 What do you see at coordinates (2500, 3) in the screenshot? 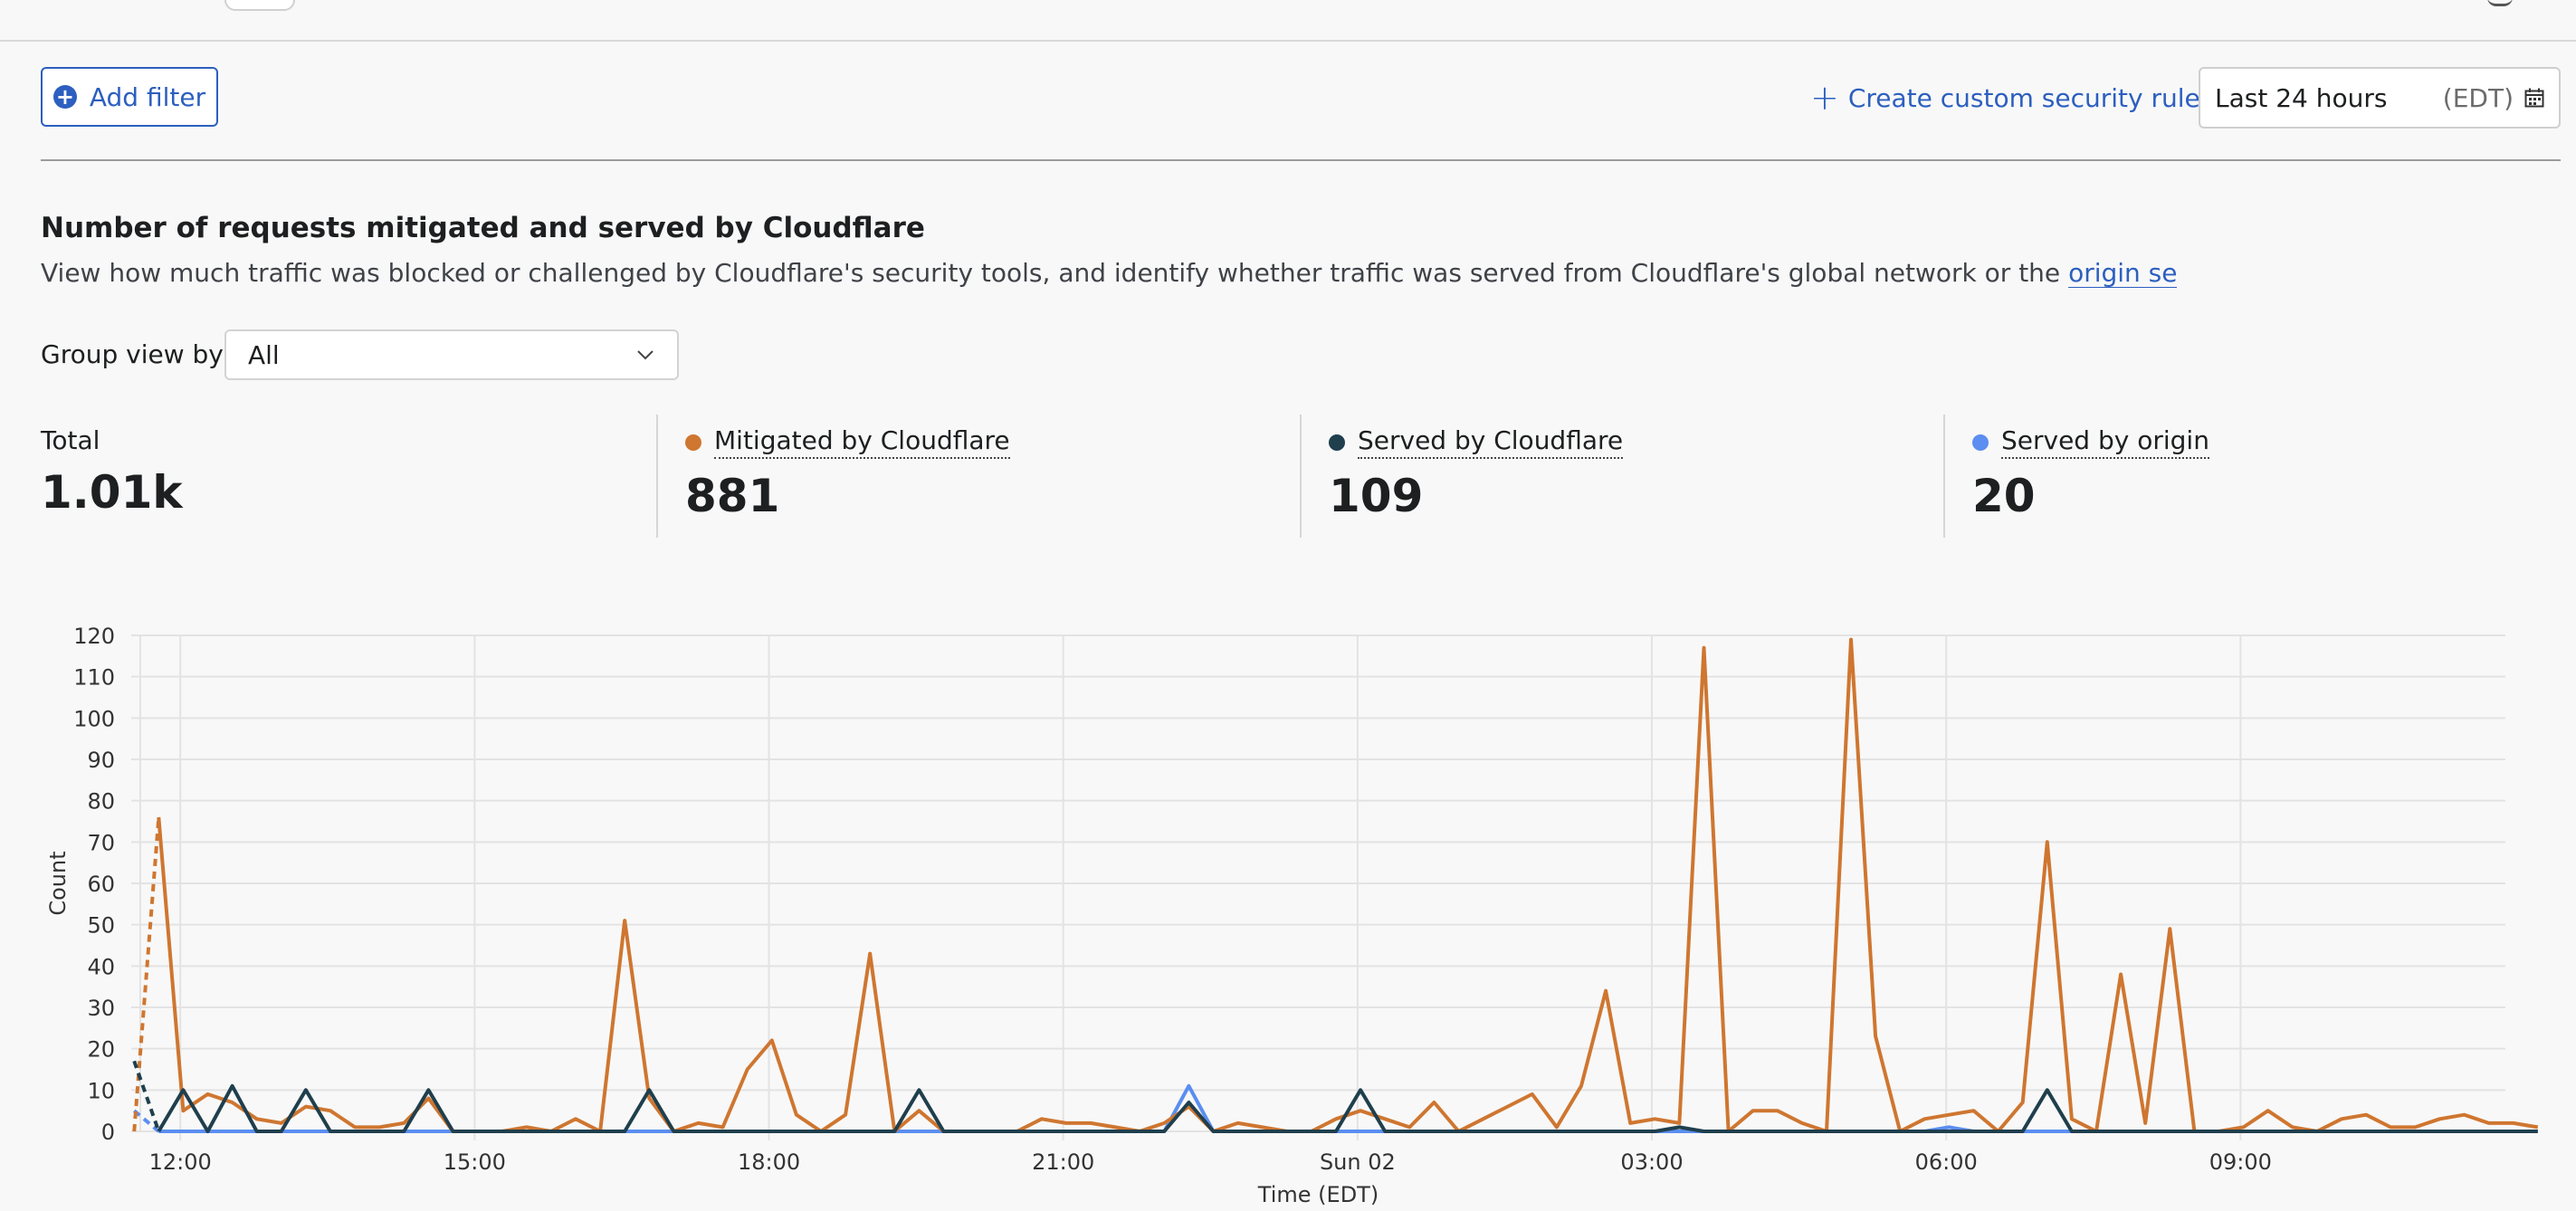
I see `top-right-icon` at bounding box center [2500, 3].